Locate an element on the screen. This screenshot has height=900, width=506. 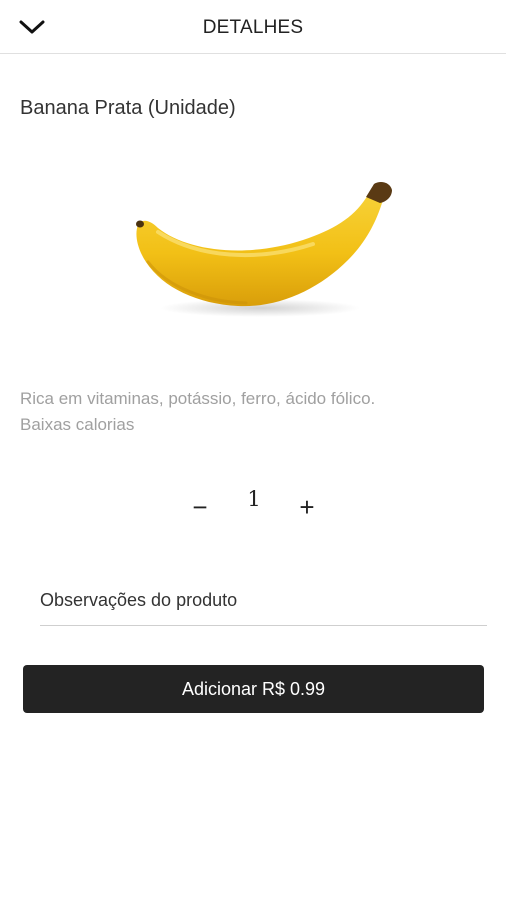
increase-quantity-button: + is located at coordinates (307, 507).